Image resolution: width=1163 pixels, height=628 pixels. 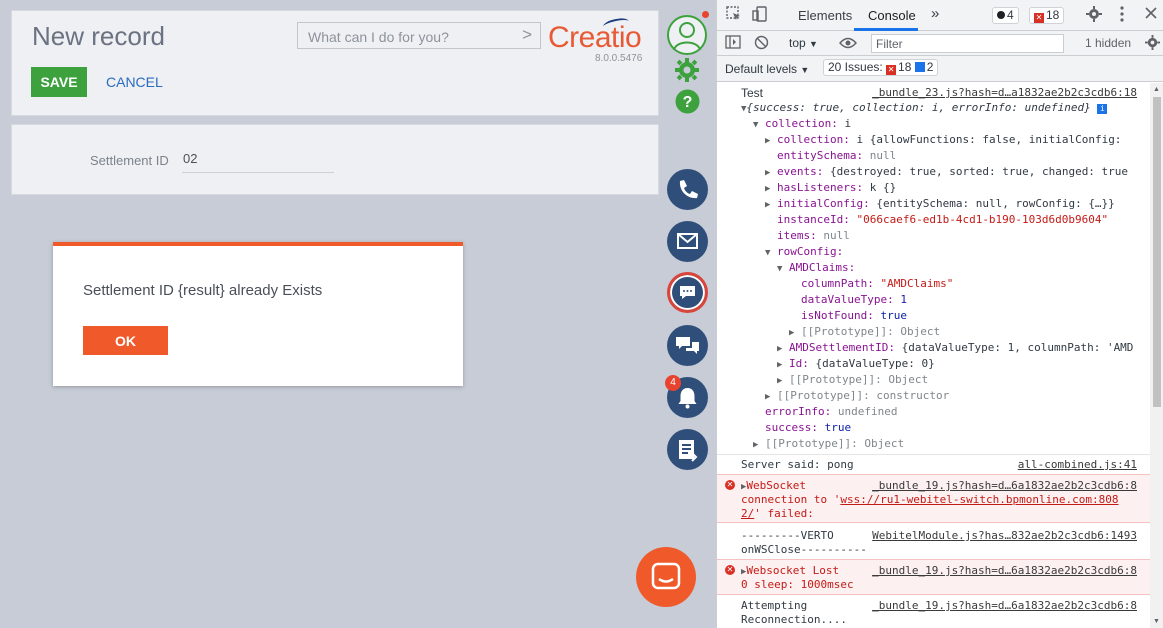 I want to click on scroll-down-arrow-icon: ▼, so click(x=1156, y=621).